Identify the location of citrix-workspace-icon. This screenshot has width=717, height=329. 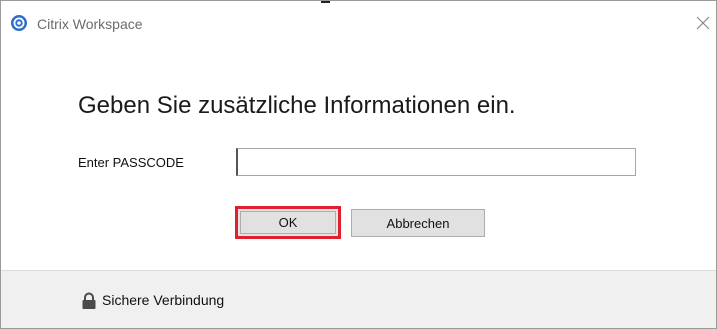
(19, 23).